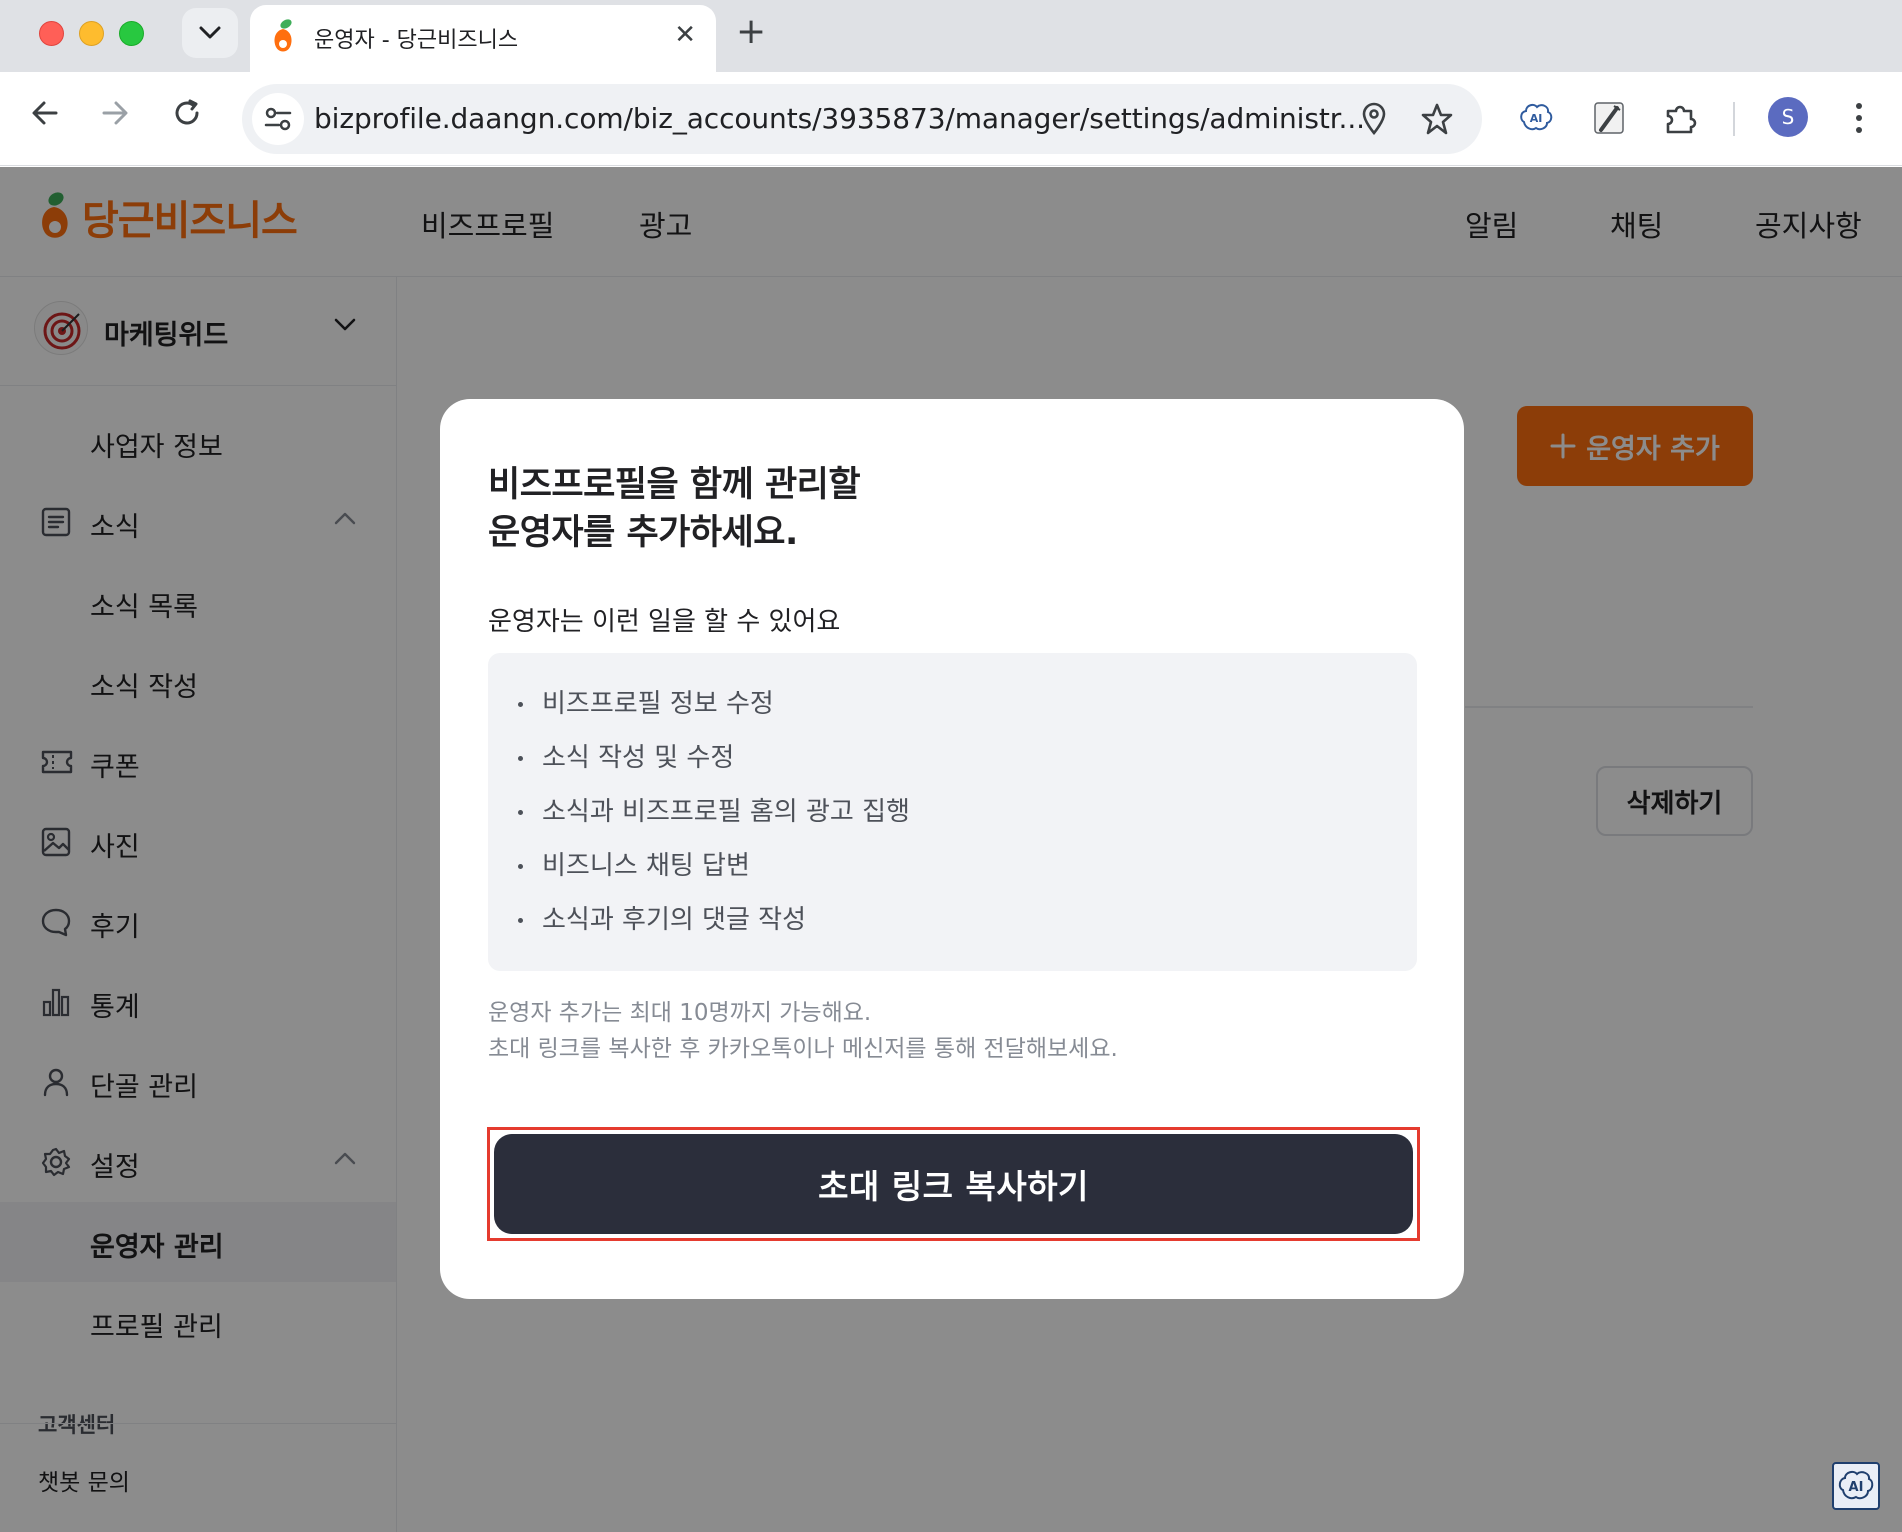 This screenshot has height=1532, width=1902. I want to click on list-item: 소식과 비즈프로필 홈의 광고 집행, so click(952, 812).